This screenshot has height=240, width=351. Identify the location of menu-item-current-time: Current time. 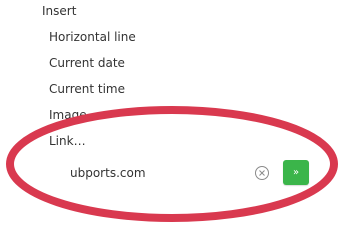
(92, 94).